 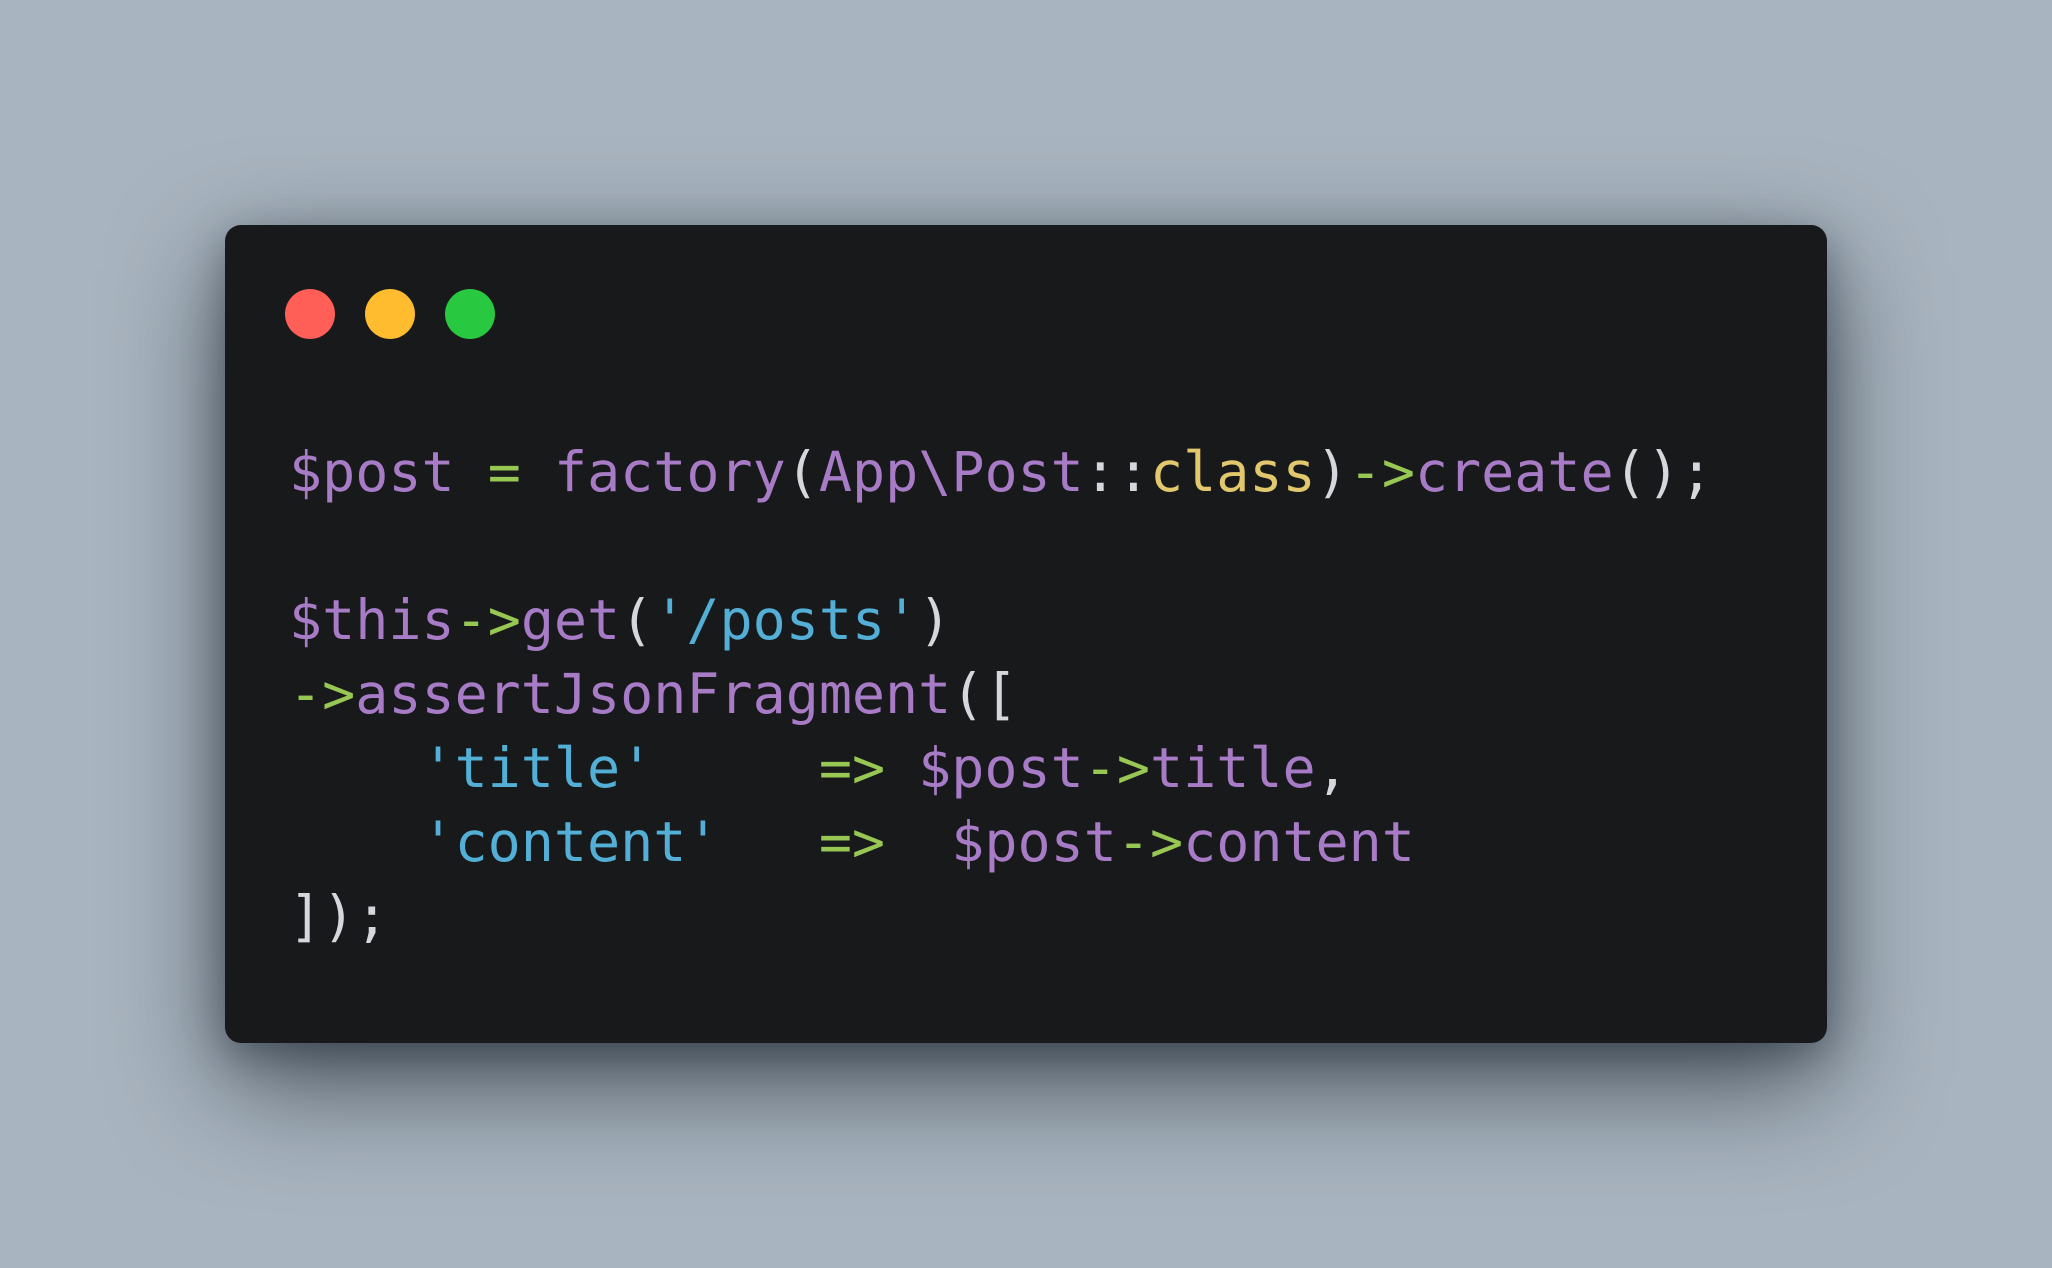 What do you see at coordinates (951, 472) in the screenshot?
I see `code-variable: App\Post` at bounding box center [951, 472].